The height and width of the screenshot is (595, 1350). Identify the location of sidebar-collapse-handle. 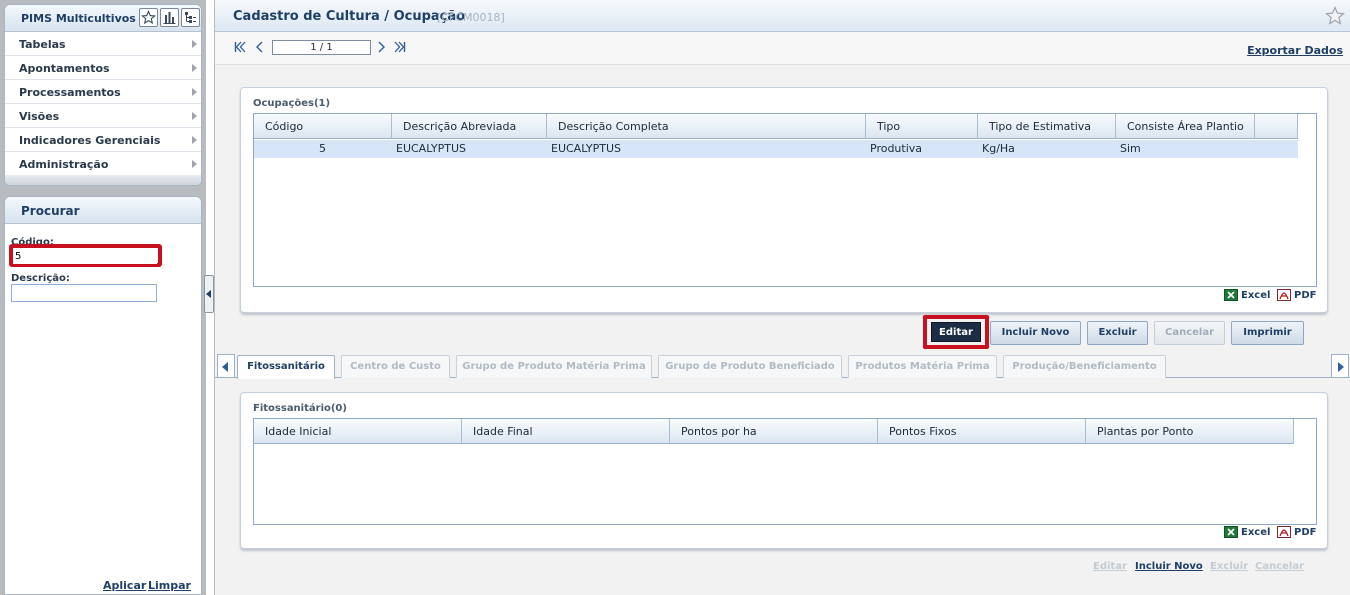
(209, 294).